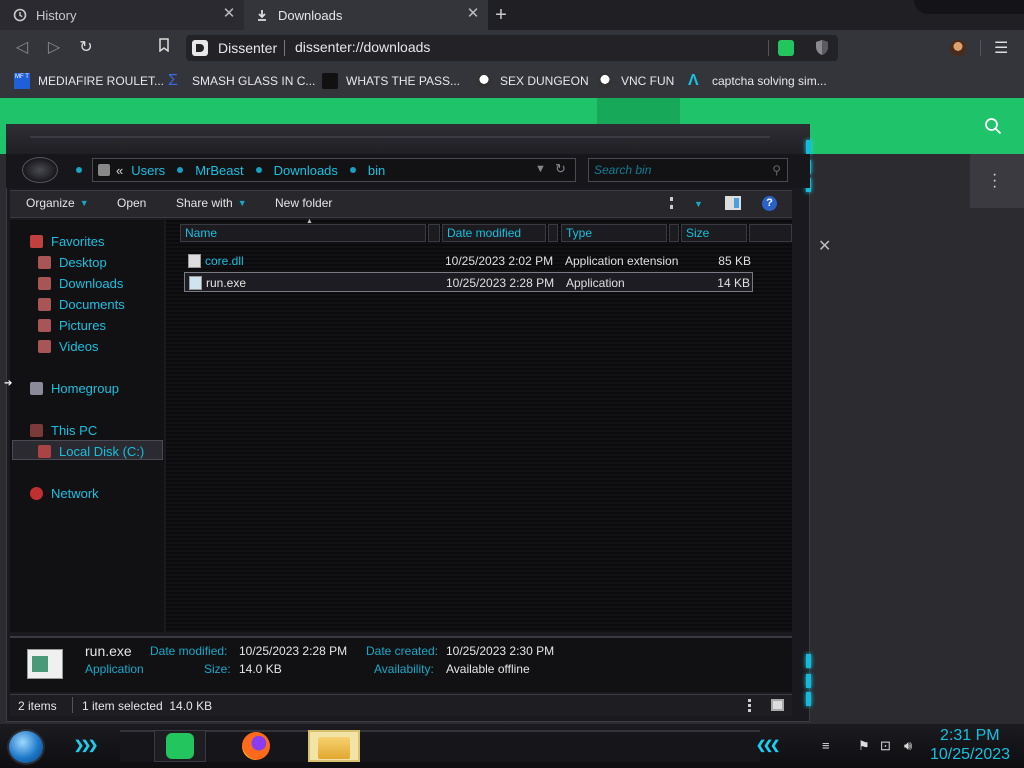 Image resolution: width=1024 pixels, height=768 pixels. Describe the element at coordinates (755, 705) in the screenshot. I see `details-view-icon` at that location.